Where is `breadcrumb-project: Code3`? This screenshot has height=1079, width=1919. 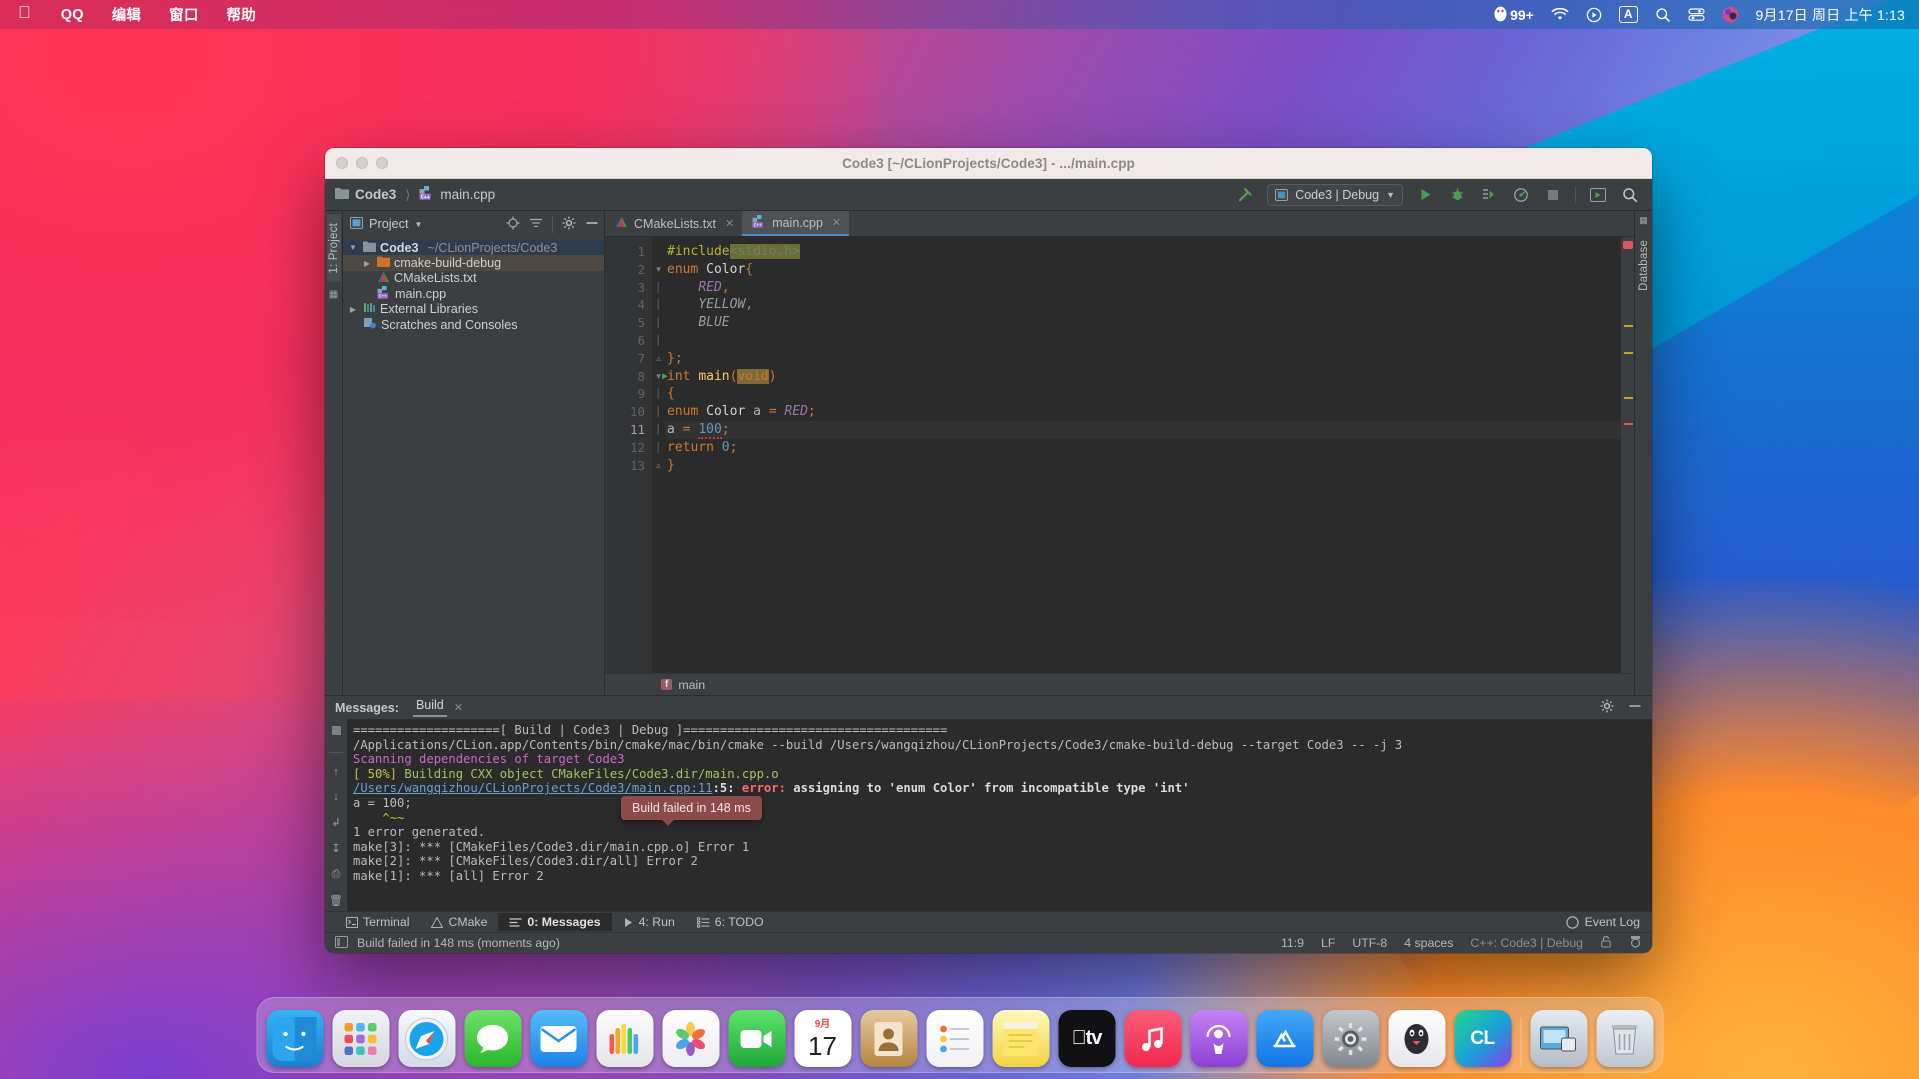
breadcrumb-project: Code3 is located at coordinates (375, 194).